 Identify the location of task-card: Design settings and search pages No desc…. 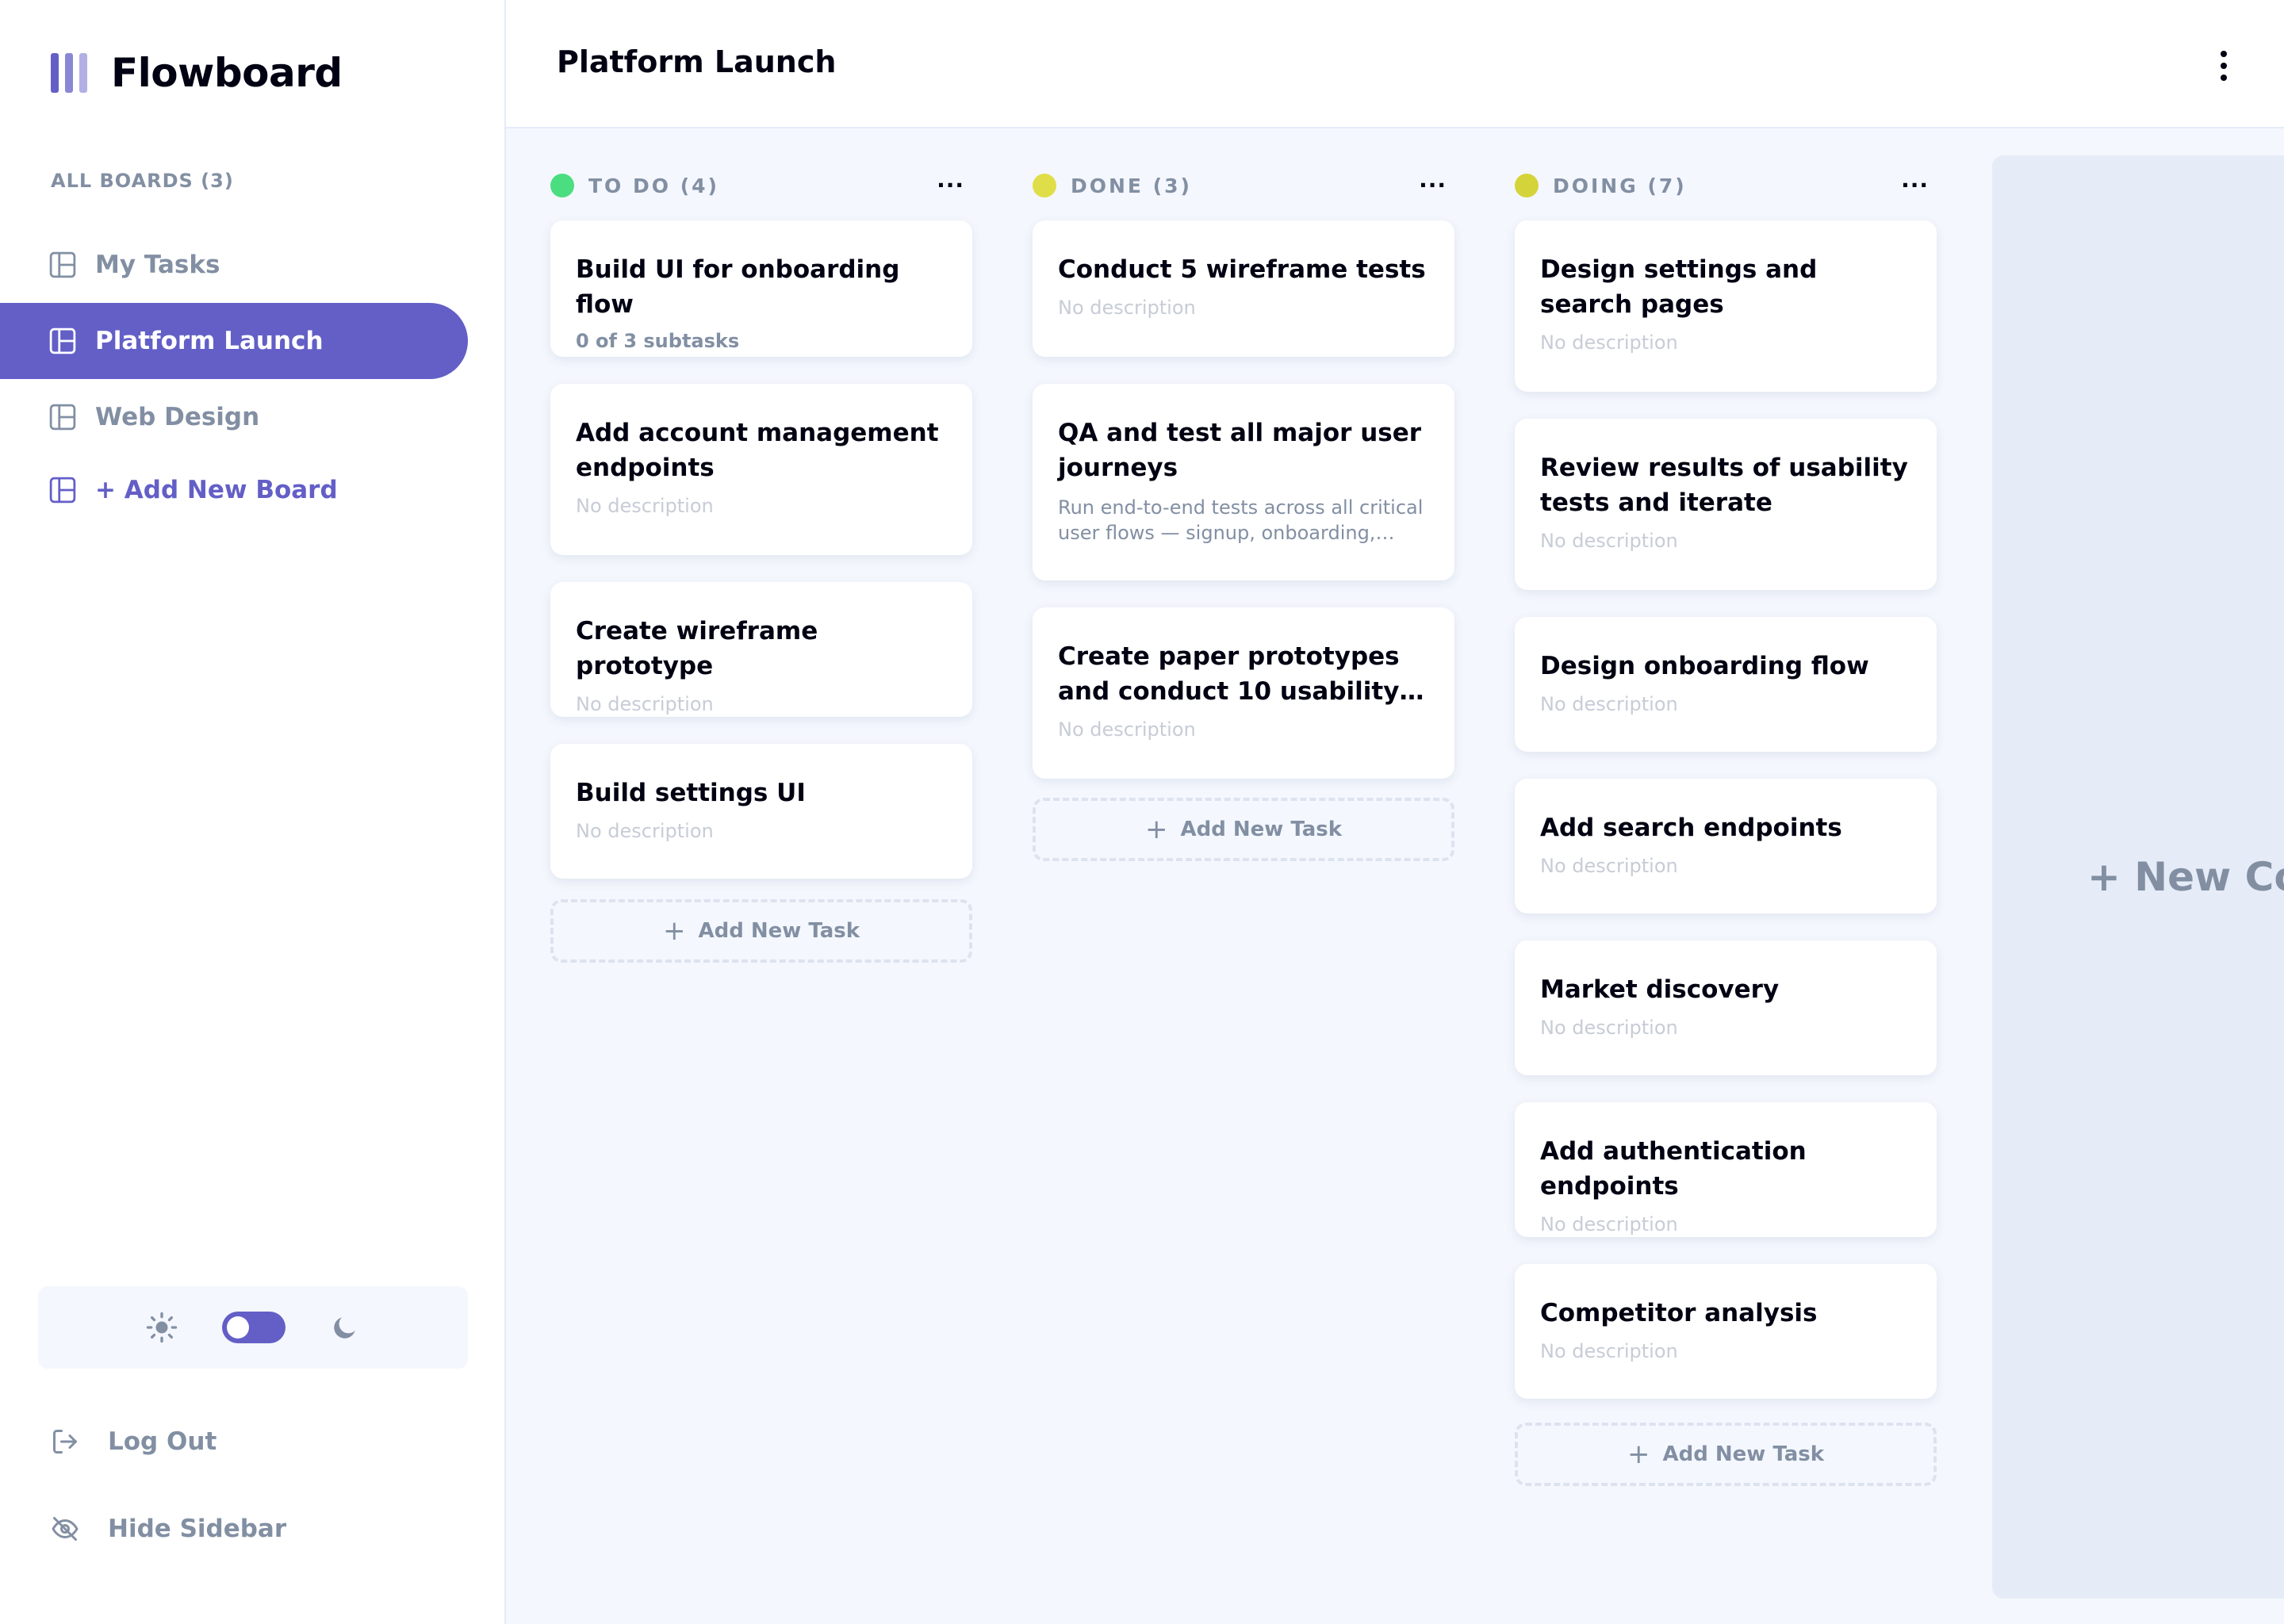
(1726, 306).